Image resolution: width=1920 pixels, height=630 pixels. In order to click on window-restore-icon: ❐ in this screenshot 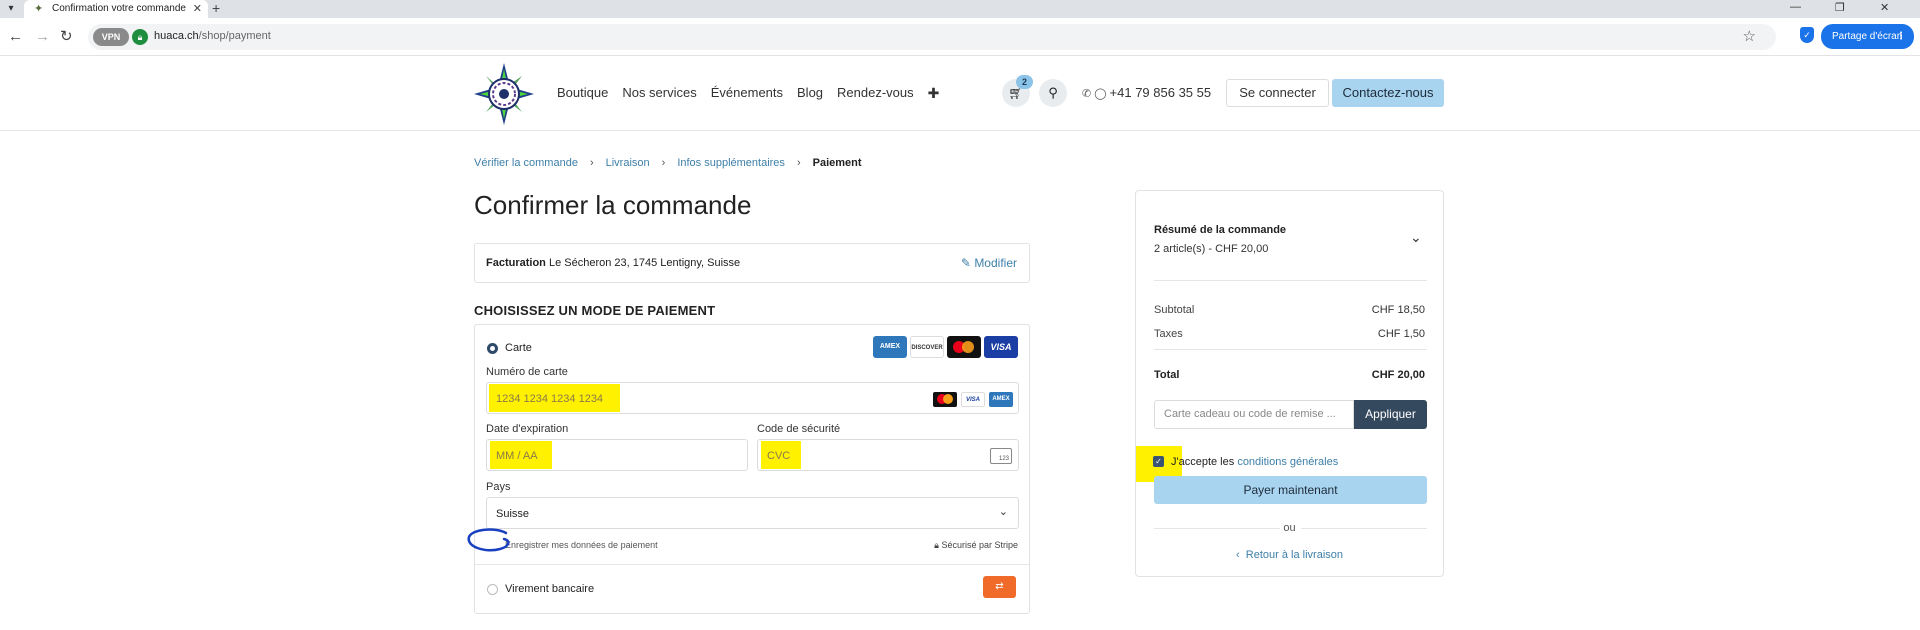, I will do `click(1840, 7)`.